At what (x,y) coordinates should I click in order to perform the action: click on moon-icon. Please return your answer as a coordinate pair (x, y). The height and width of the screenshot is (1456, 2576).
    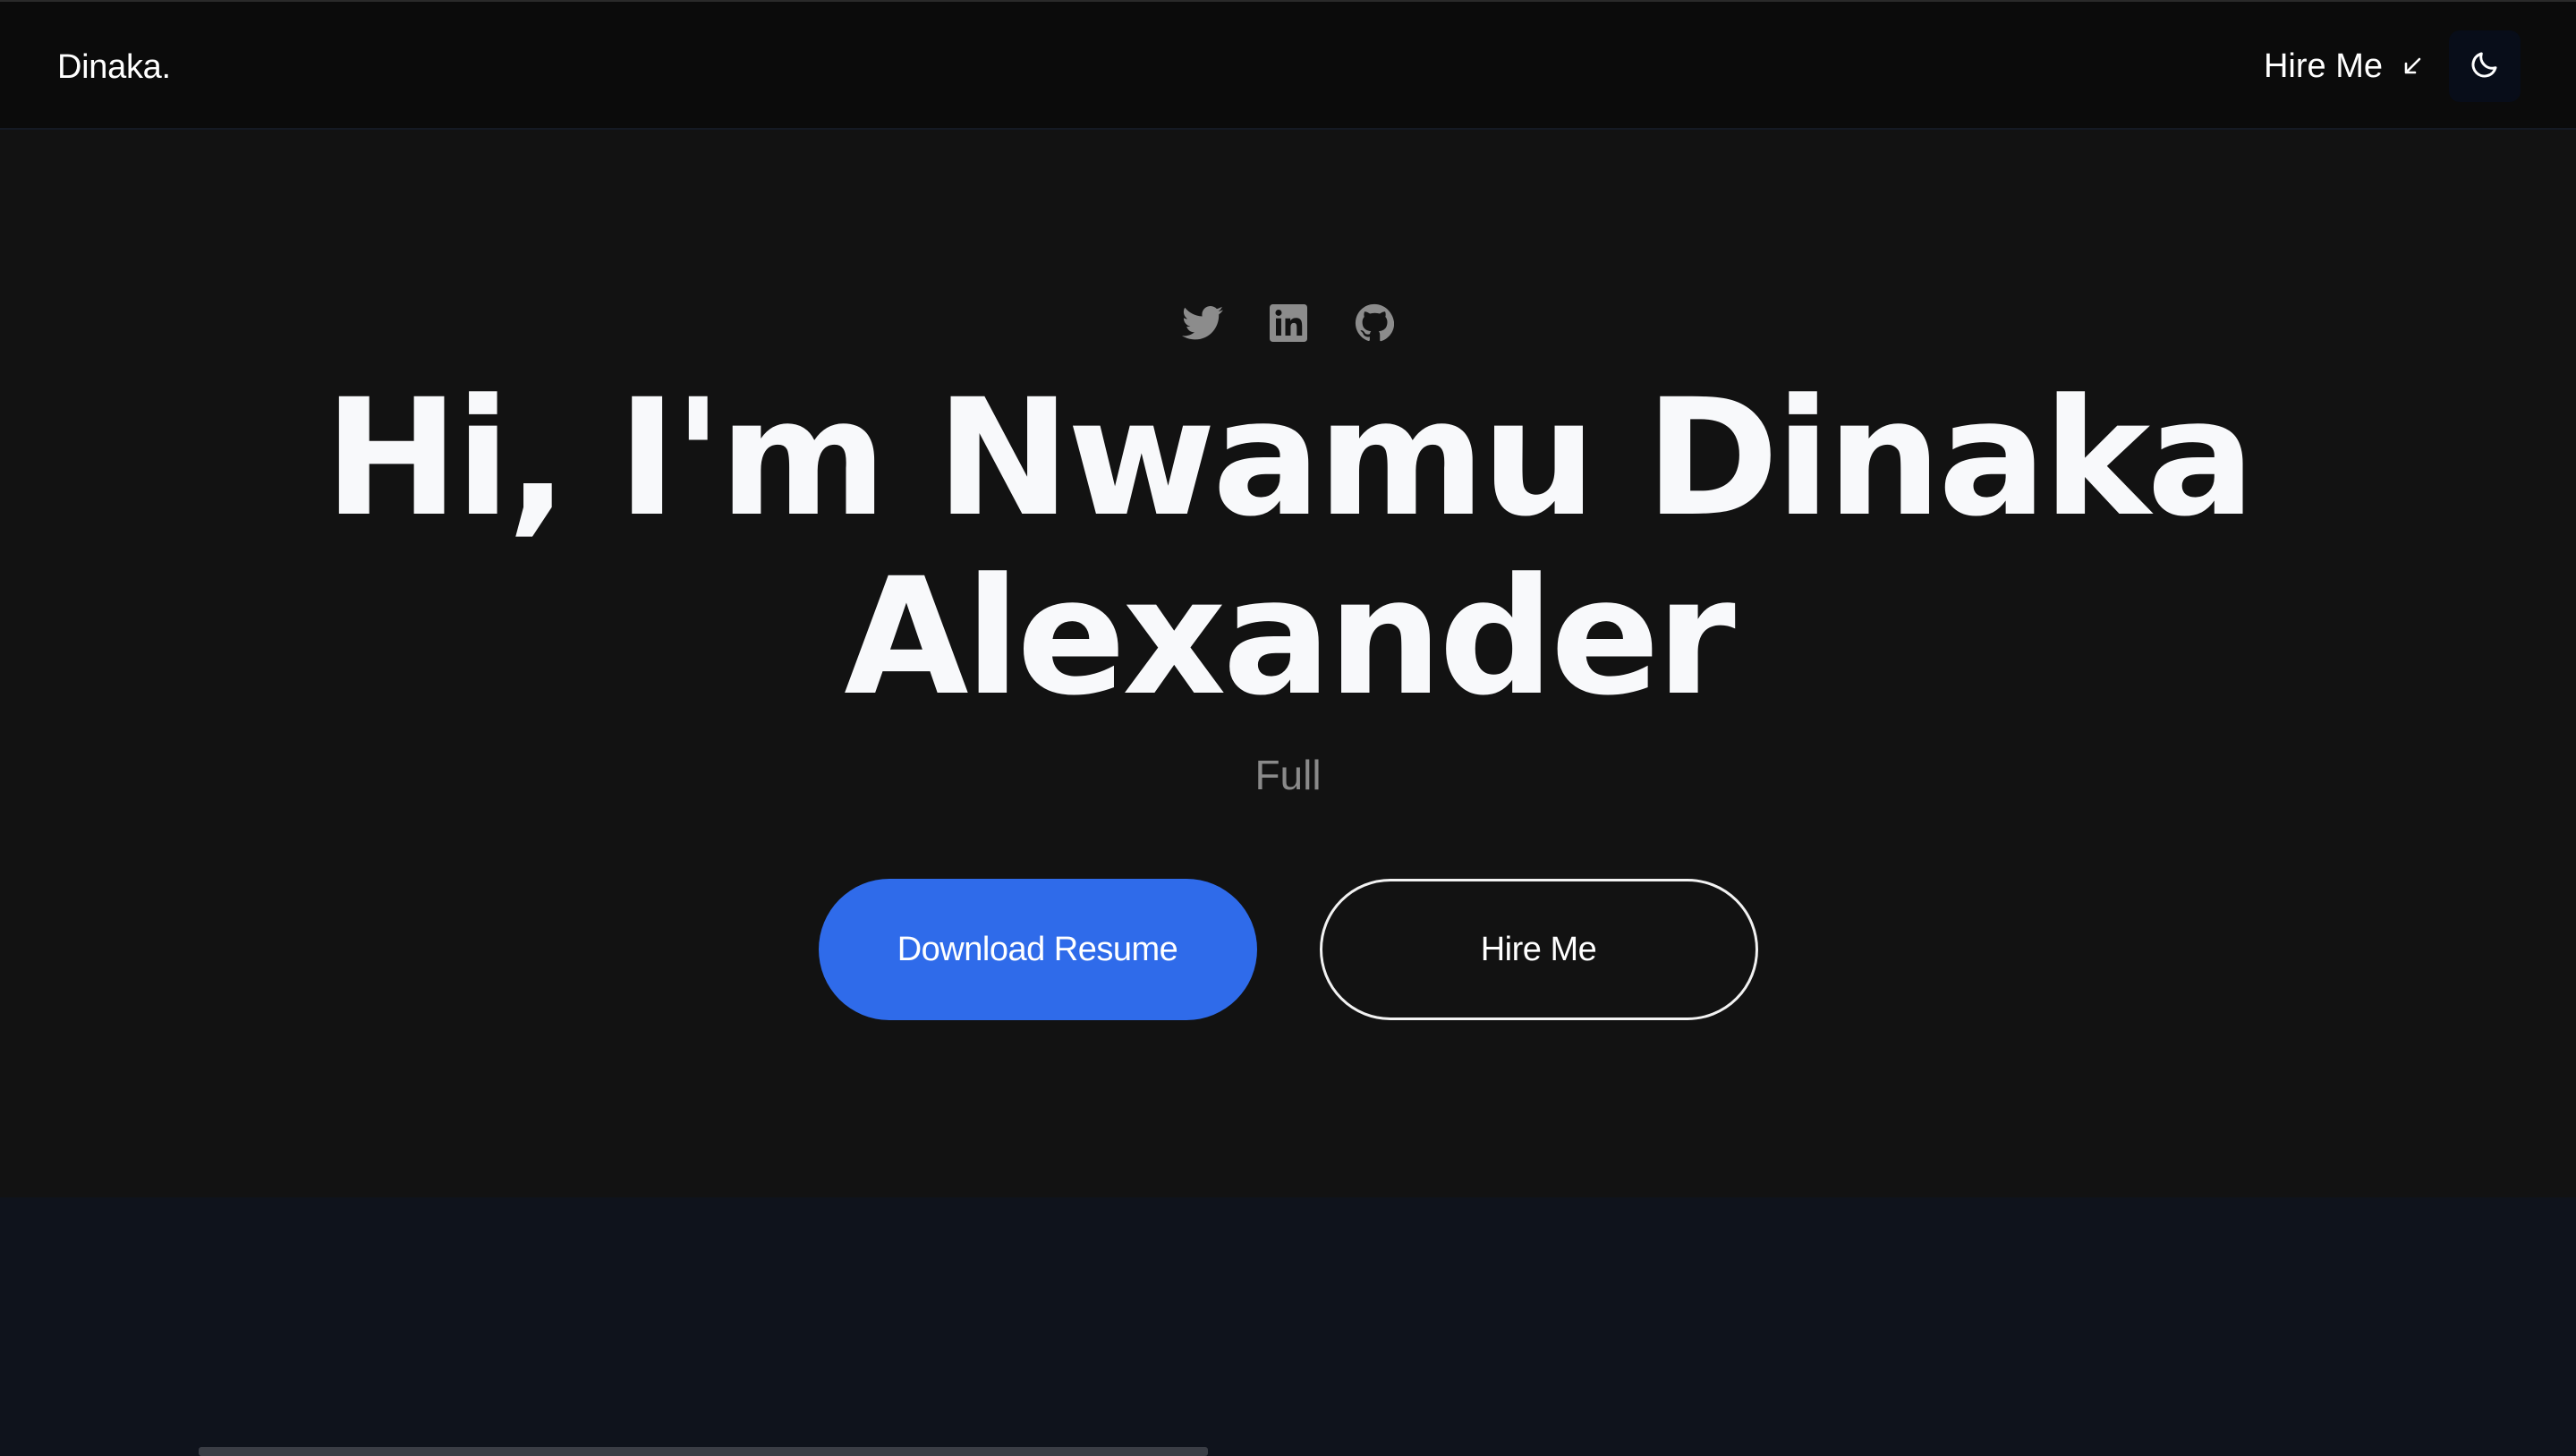
    Looking at the image, I should click on (2485, 67).